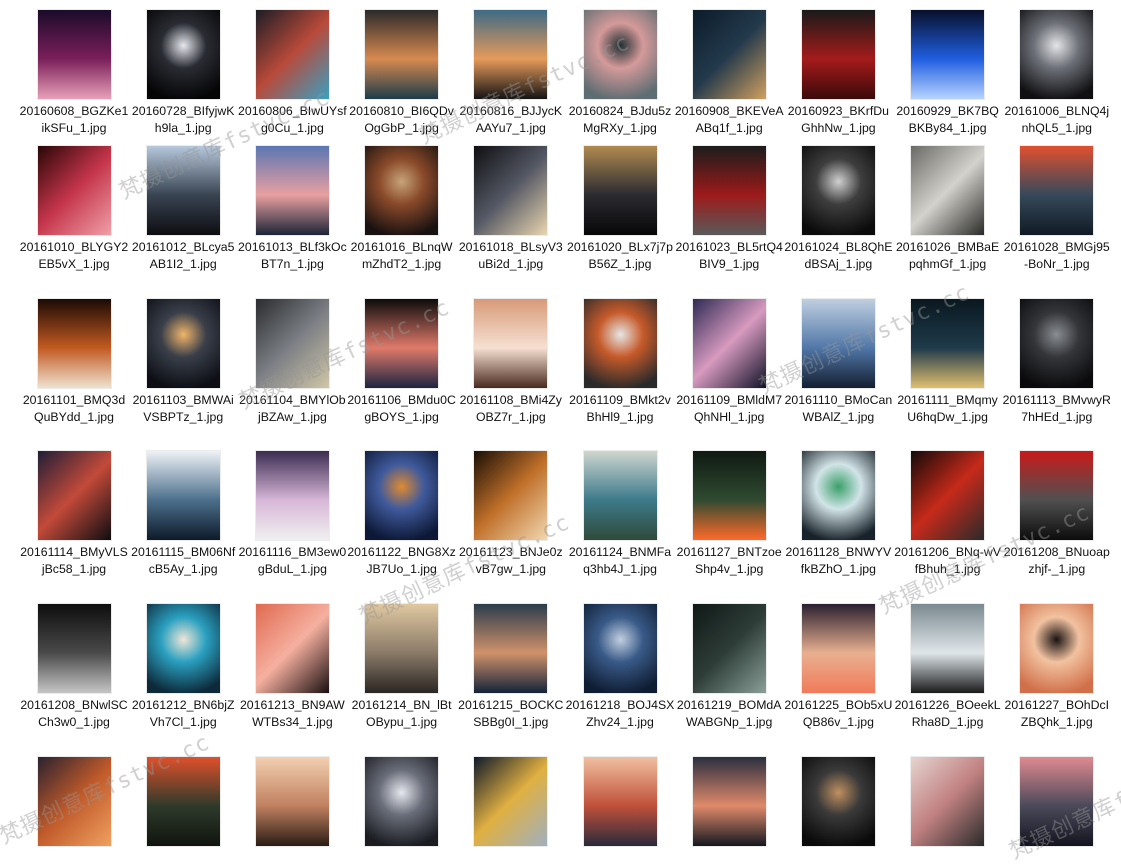  Describe the element at coordinates (620, 255) in the screenshot. I see `file-name-label: 20161020_BLx7j7pB56Z_1.jpg` at that location.